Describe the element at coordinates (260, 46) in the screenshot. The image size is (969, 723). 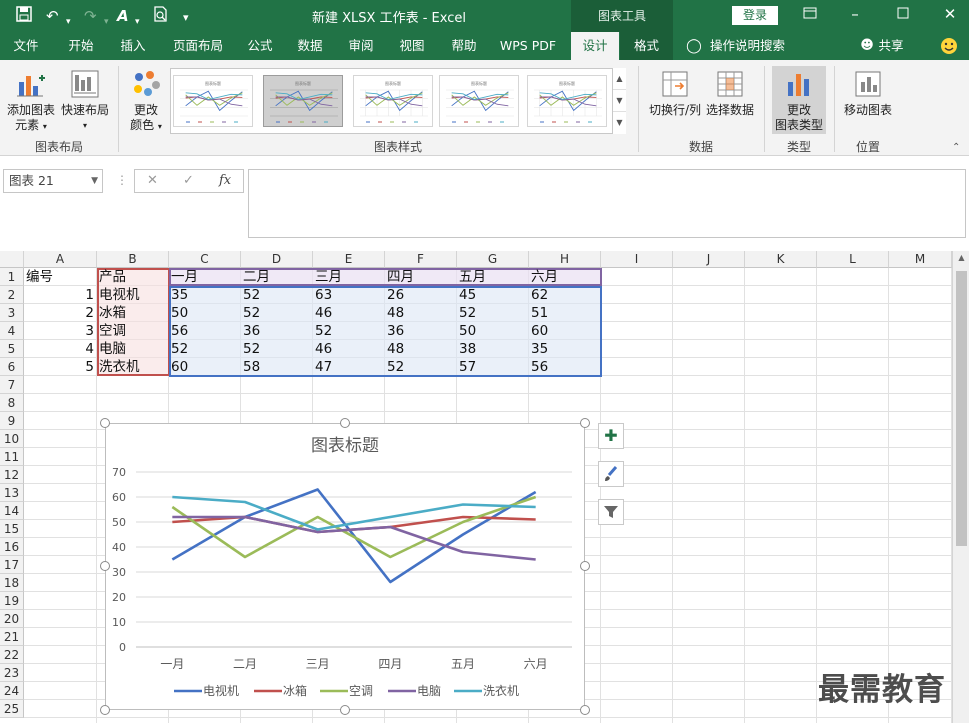
I see `tab-formulas: 公式` at that location.